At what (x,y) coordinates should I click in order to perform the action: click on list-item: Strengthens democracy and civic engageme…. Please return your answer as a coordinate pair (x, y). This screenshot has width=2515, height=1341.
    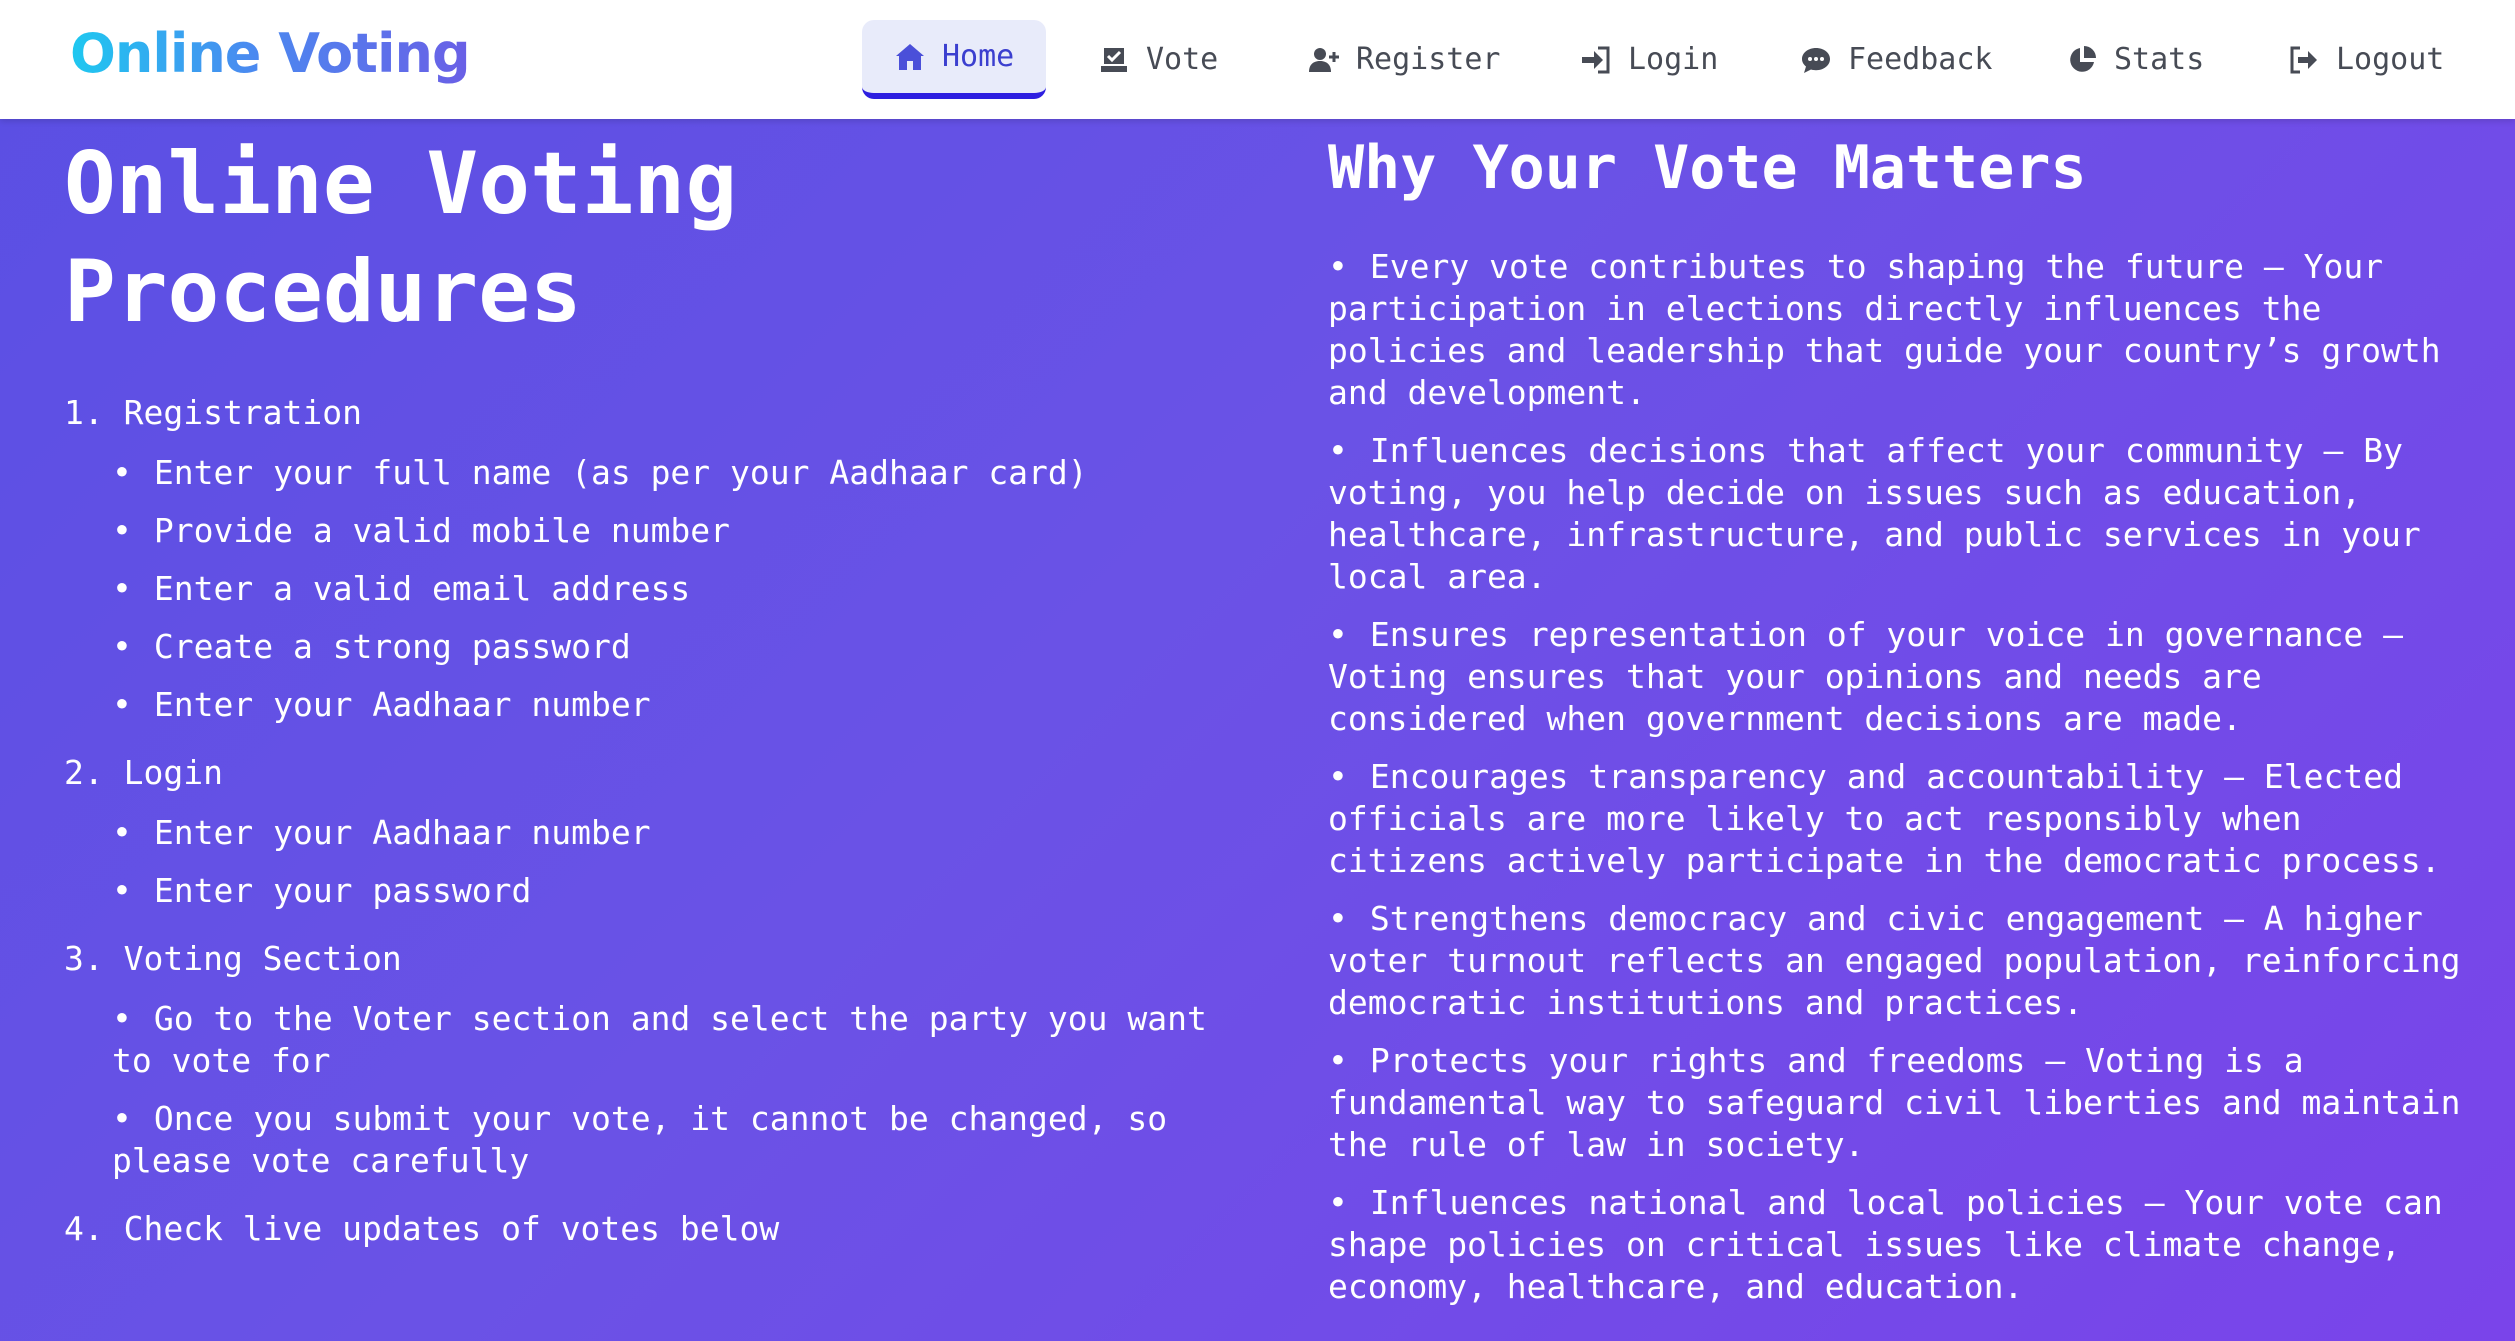
    Looking at the image, I should click on (1903, 961).